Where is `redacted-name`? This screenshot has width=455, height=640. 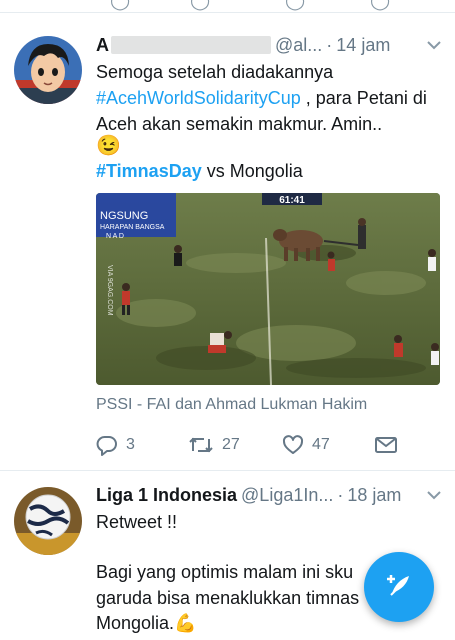
redacted-name is located at coordinates (191, 45).